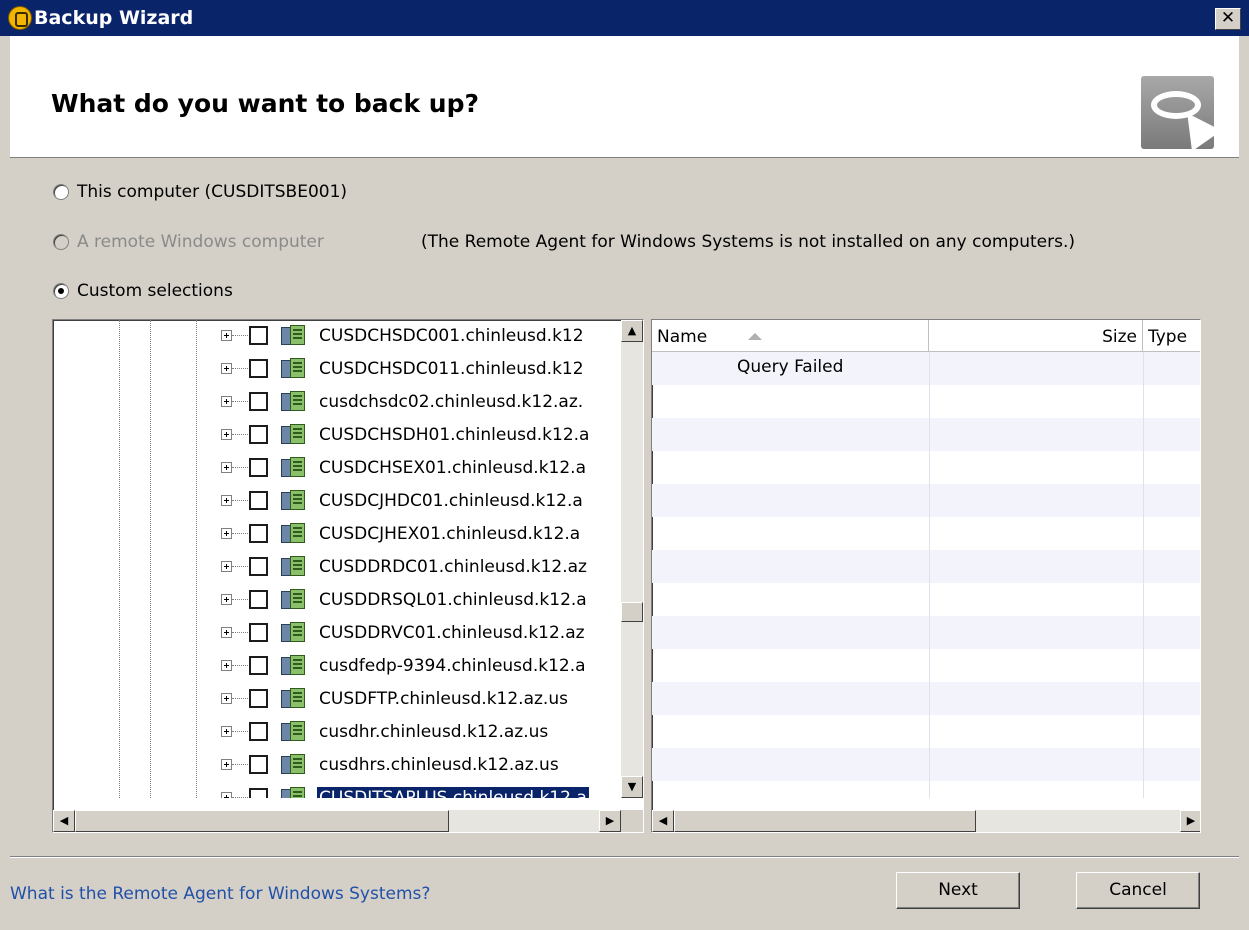 This screenshot has height=930, width=1249. What do you see at coordinates (452, 468) in the screenshot?
I see `tree-node-label: CUSDCHSEX01.chinleusd.k12.a` at bounding box center [452, 468].